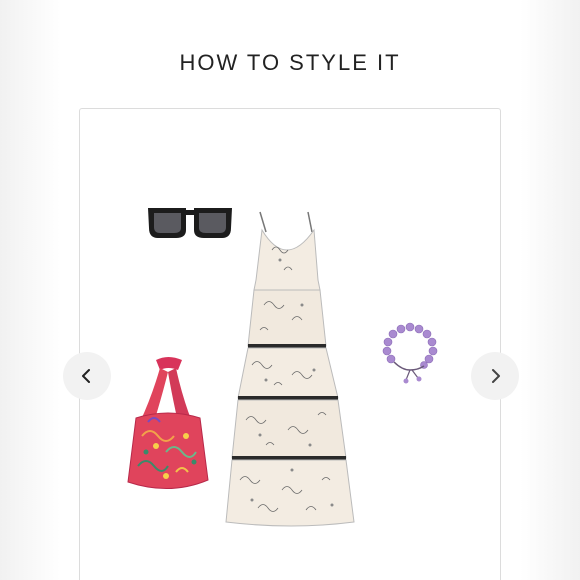 The height and width of the screenshot is (580, 580). I want to click on sunglasses-item, so click(190, 223).